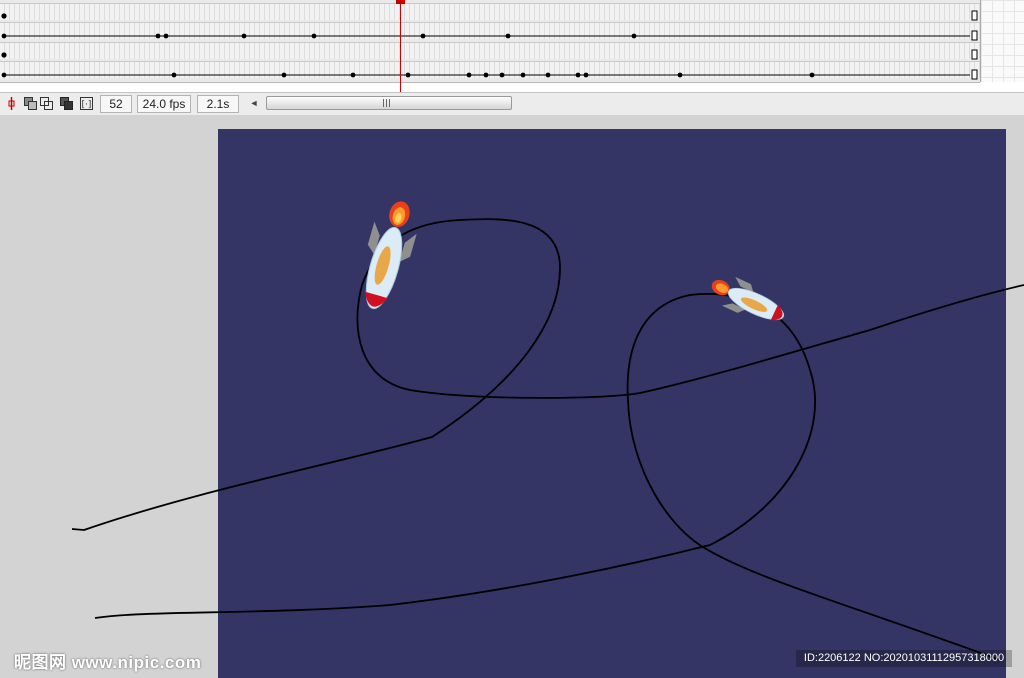 This screenshot has height=678, width=1024. Describe the element at coordinates (904, 658) in the screenshot. I see `watermark-image-id: ID:2206122 NO:20201031112957318000` at that location.